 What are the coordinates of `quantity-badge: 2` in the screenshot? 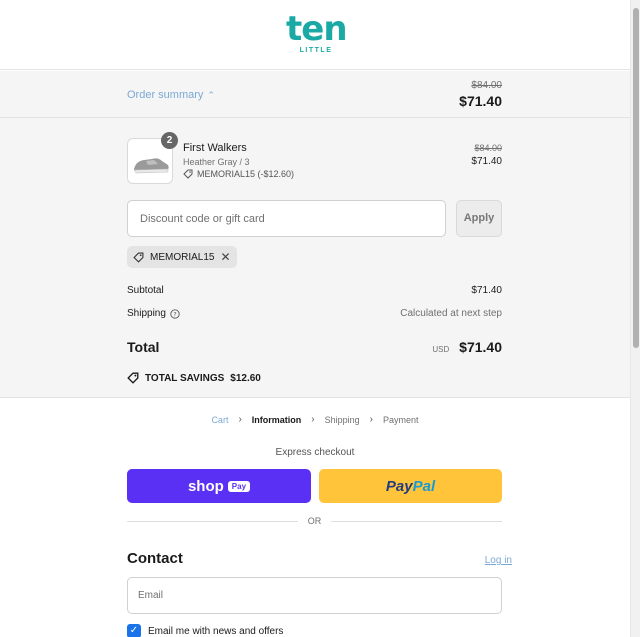 It's located at (169, 140).